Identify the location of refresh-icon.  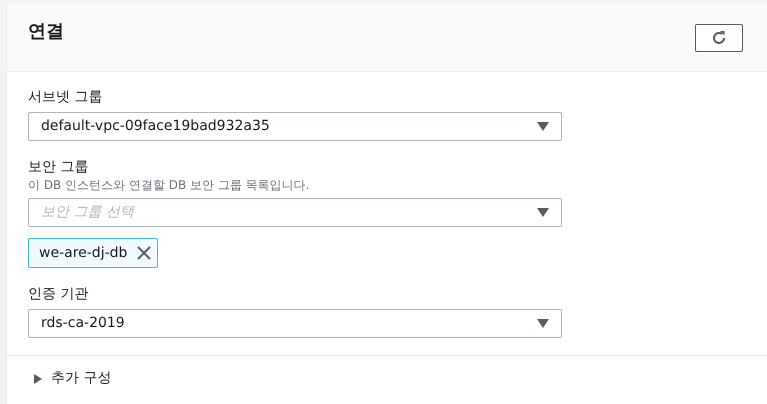
(719, 38).